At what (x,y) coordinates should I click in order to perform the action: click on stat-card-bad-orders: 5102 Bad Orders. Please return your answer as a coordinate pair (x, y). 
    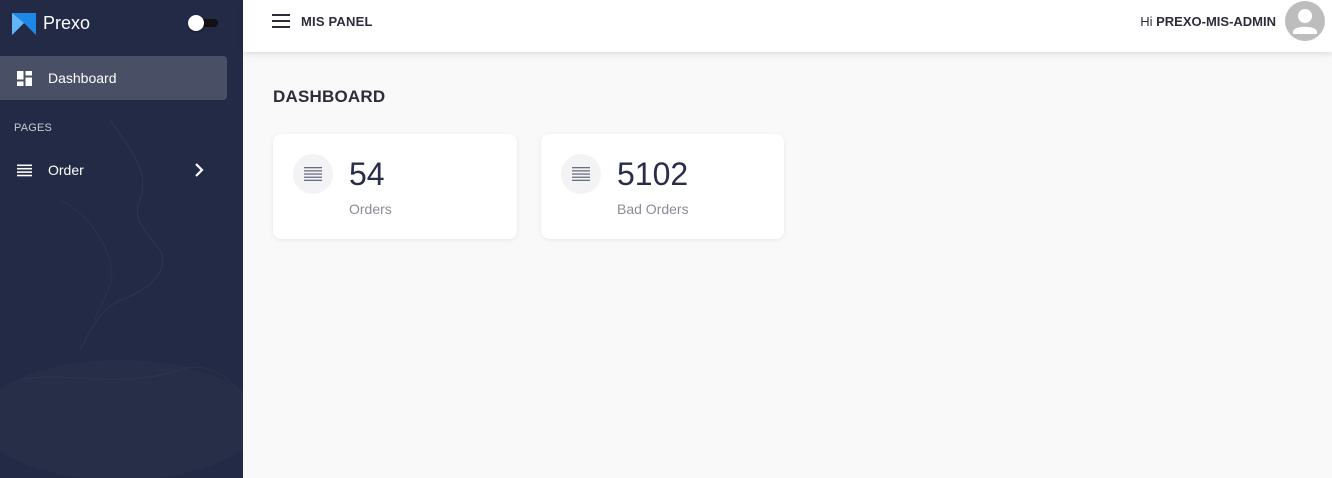
    Looking at the image, I should click on (662, 186).